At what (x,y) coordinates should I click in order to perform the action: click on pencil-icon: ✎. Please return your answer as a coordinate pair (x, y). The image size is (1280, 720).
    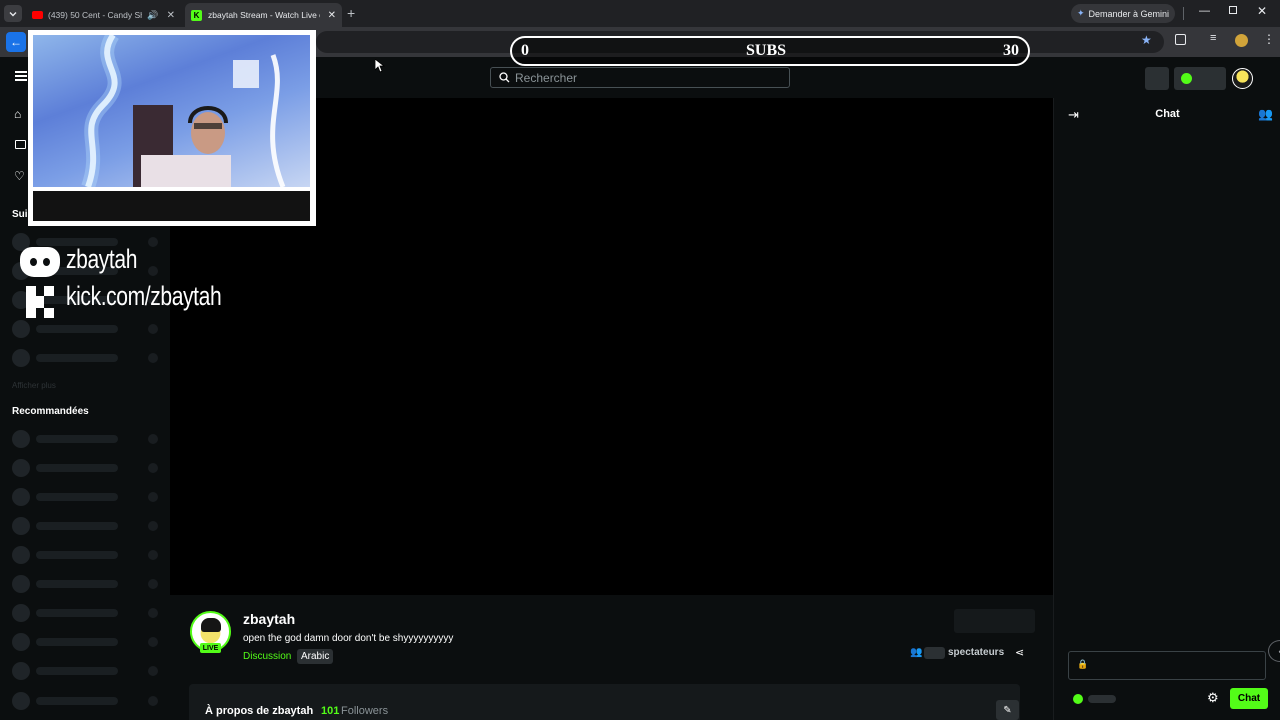
    Looking at the image, I should click on (1007, 710).